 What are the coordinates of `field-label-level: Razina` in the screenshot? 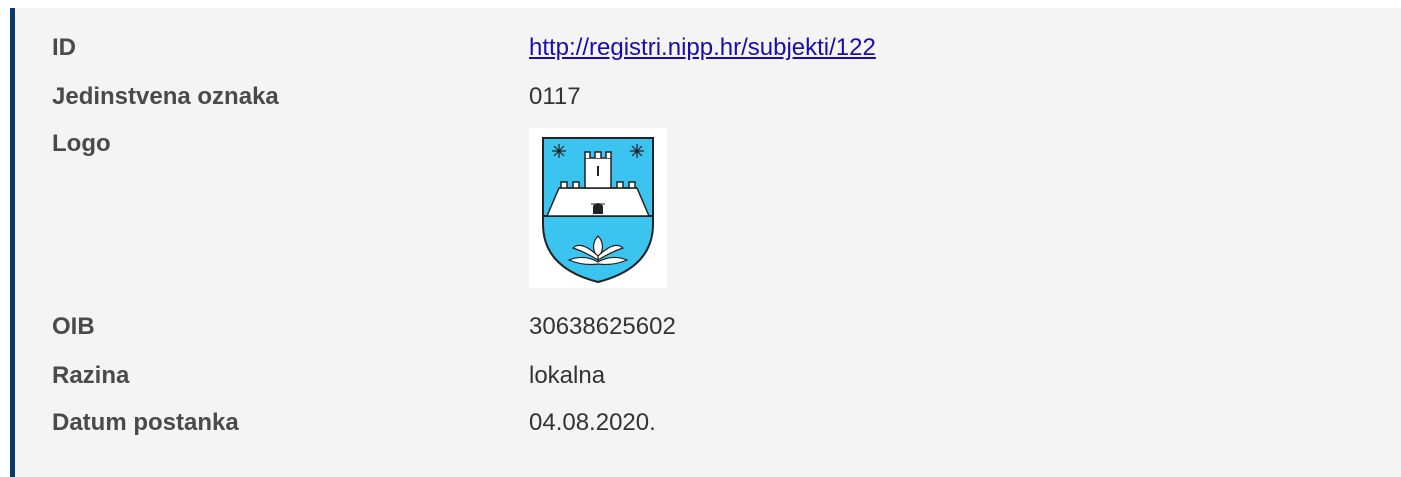 It's located at (91, 375).